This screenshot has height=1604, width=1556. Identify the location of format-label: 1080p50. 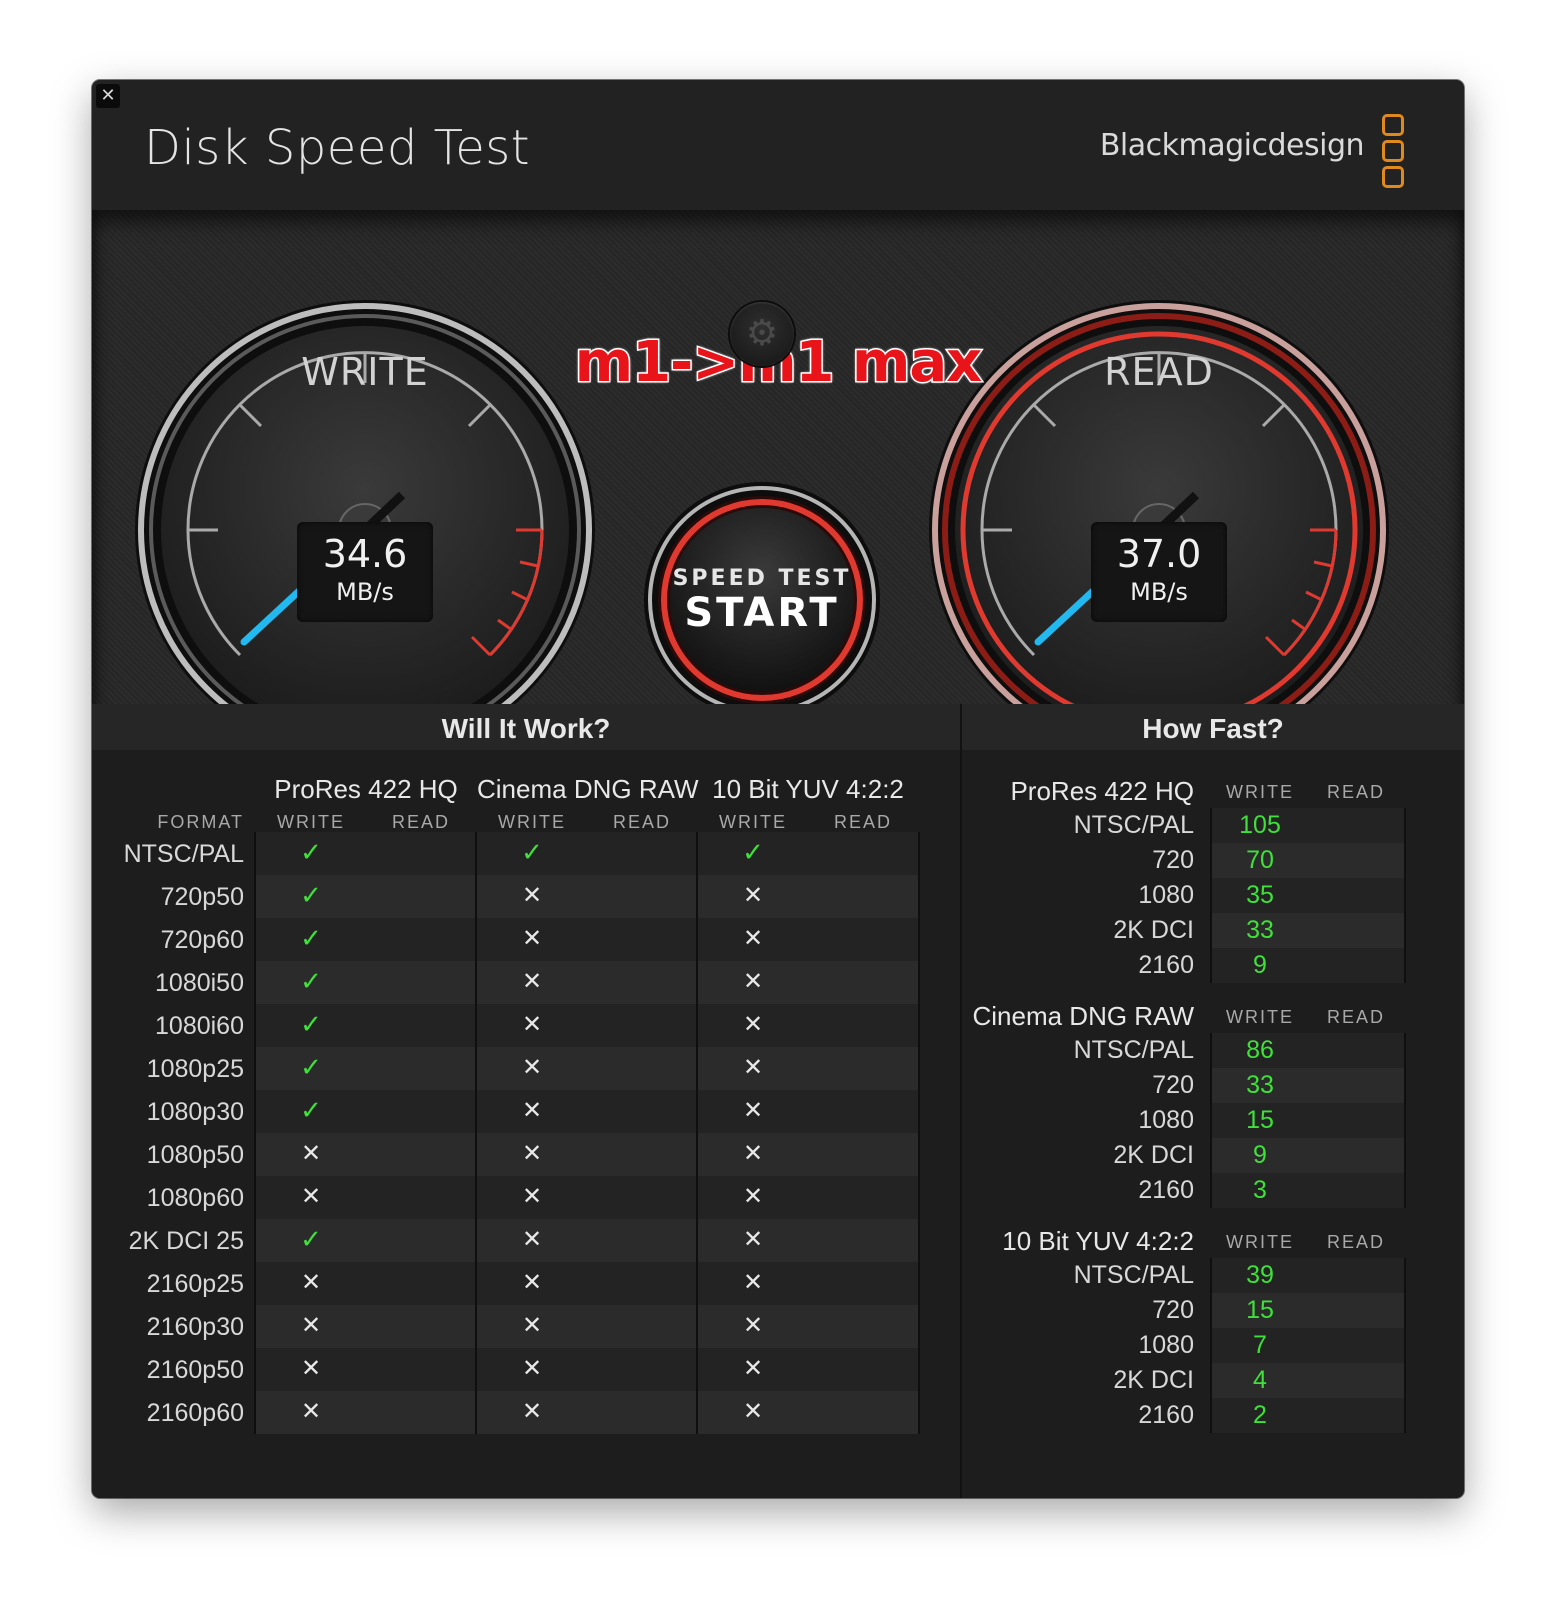
(195, 1155).